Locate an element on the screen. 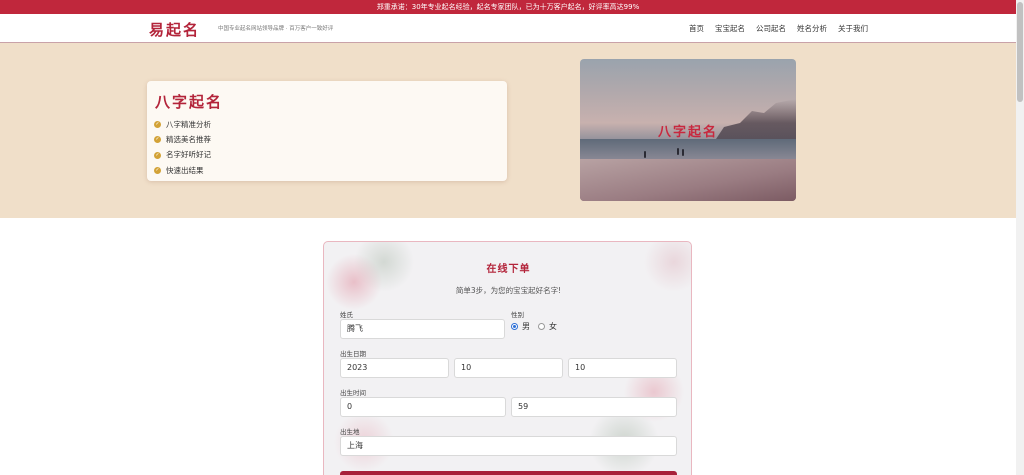 The image size is (1024, 475). form-title: 在线下单 is located at coordinates (508, 269).